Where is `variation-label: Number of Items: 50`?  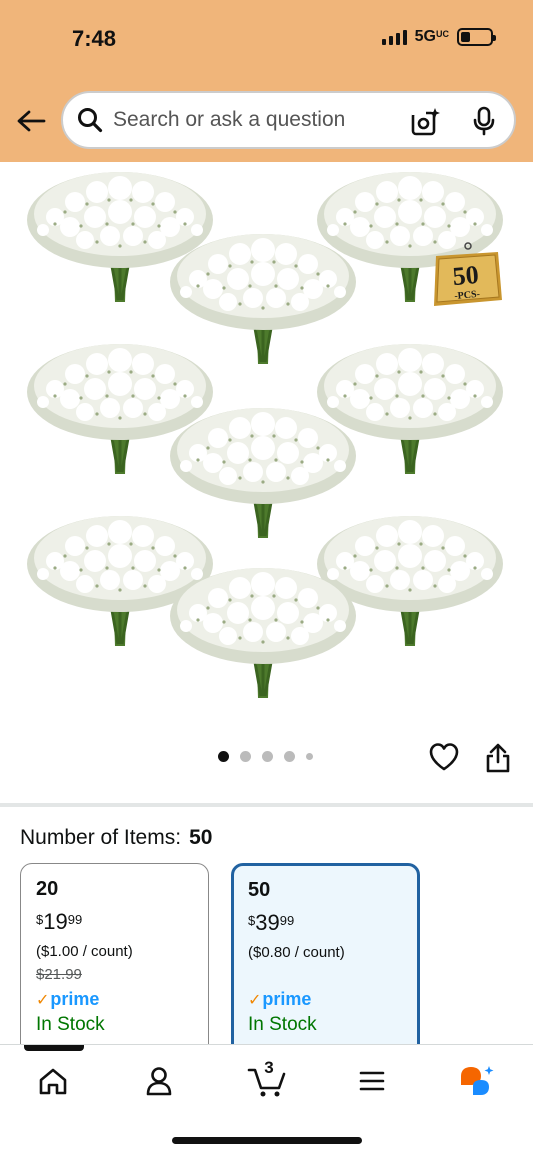 variation-label: Number of Items: 50 is located at coordinates (116, 838).